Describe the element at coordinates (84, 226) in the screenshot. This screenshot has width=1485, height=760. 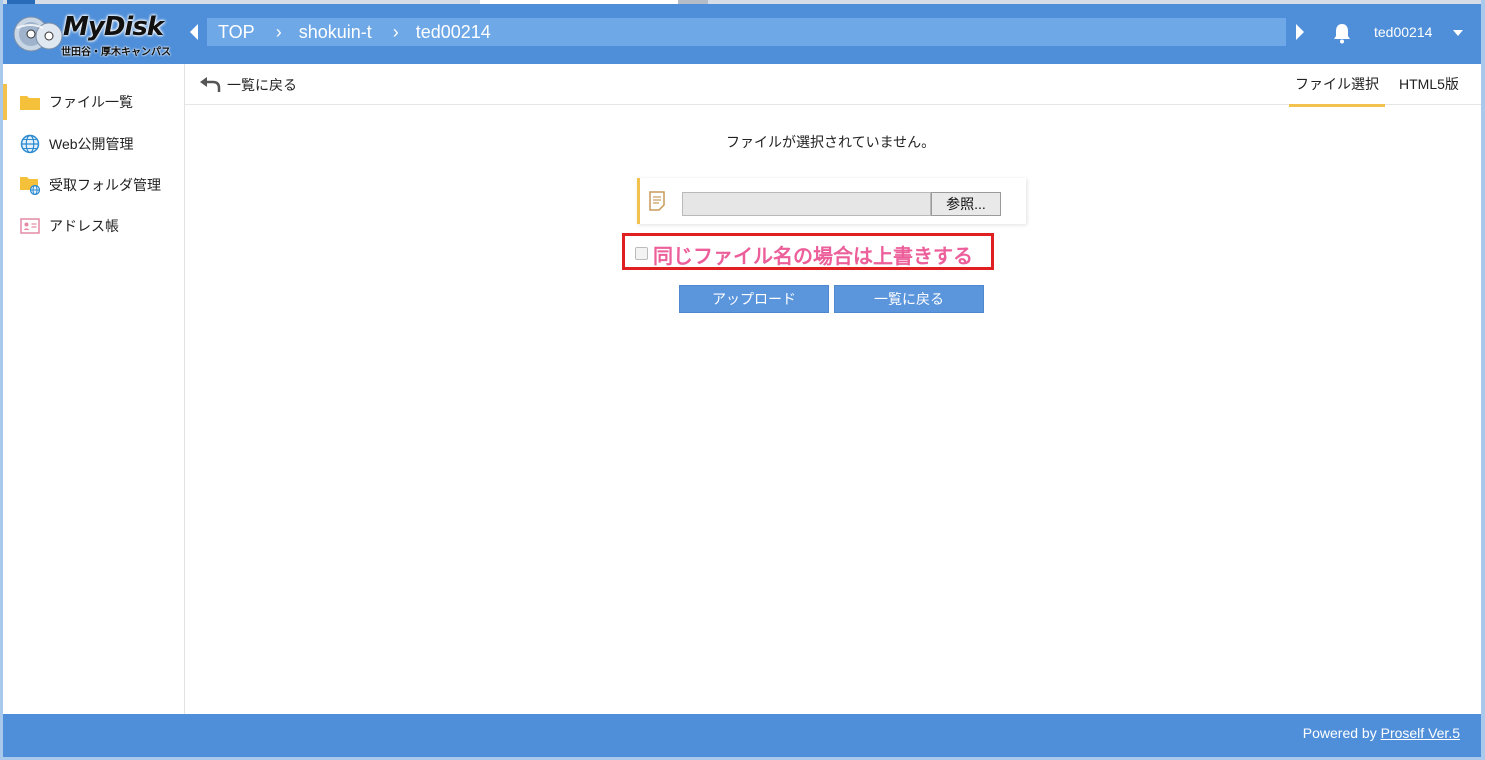
I see `sidebar-item-label: アドレス帳` at that location.